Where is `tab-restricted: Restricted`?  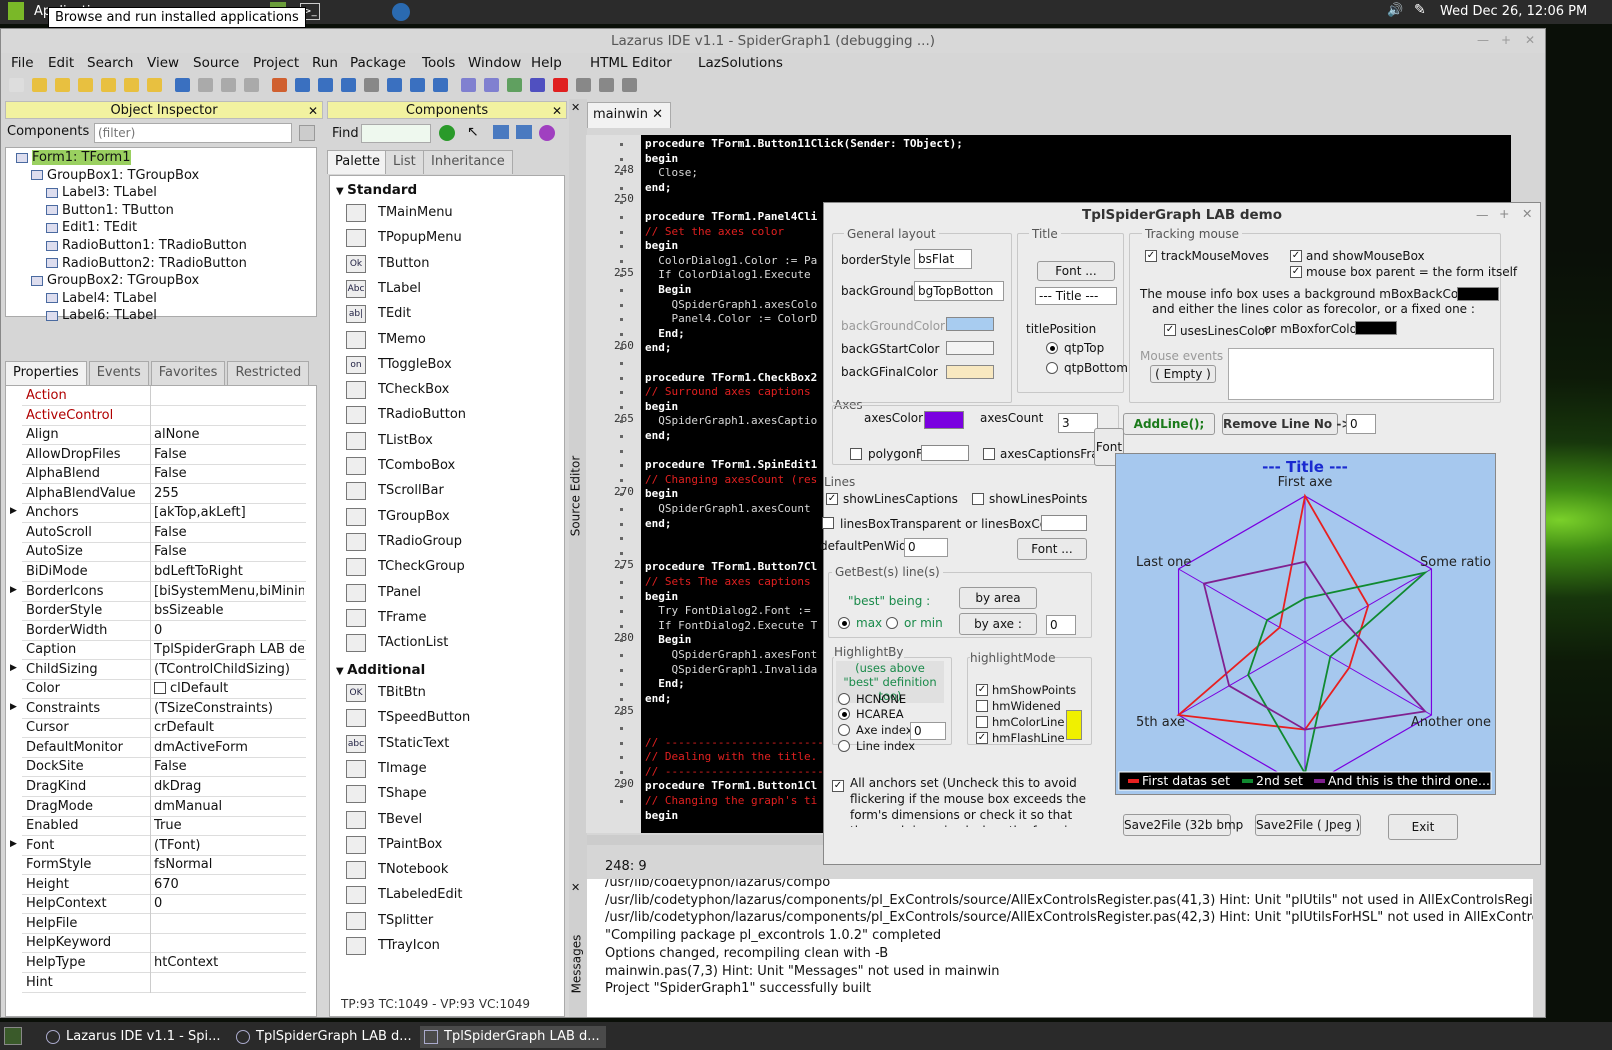
tab-restricted: Restricted is located at coordinates (268, 373).